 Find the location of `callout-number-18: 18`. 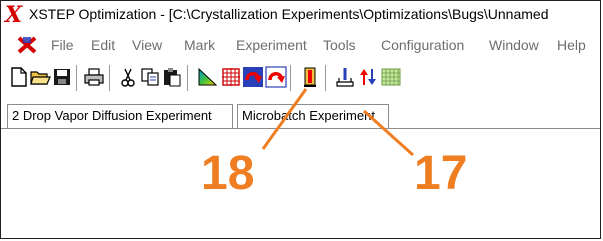

callout-number-18: 18 is located at coordinates (228, 173).